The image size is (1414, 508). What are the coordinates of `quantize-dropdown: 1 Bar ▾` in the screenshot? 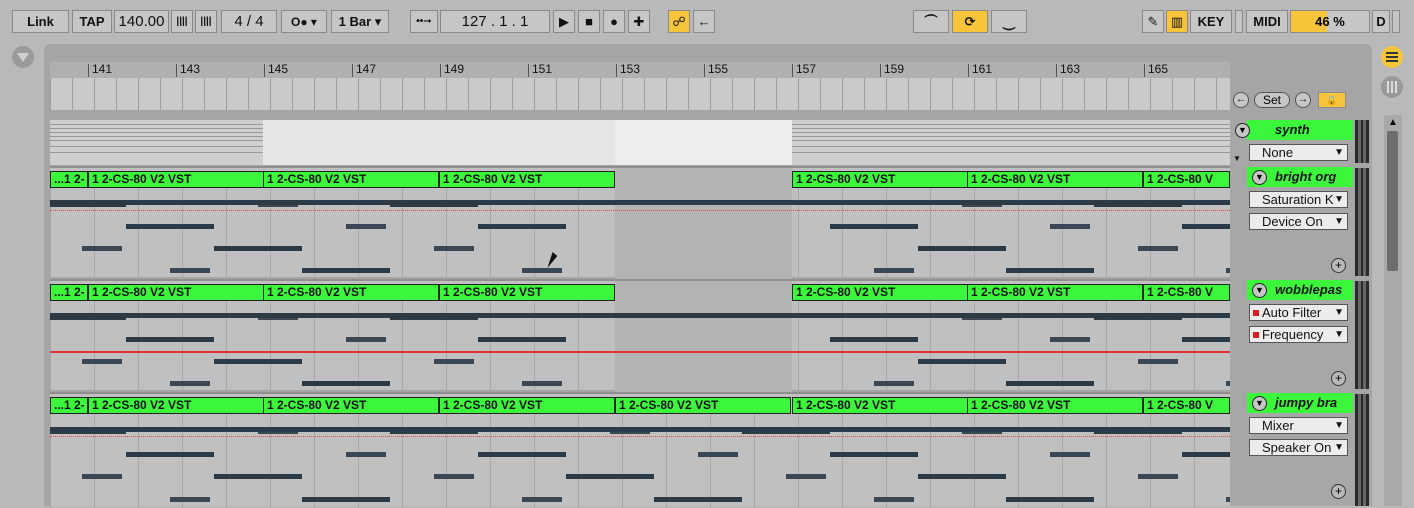 It's located at (360, 21).